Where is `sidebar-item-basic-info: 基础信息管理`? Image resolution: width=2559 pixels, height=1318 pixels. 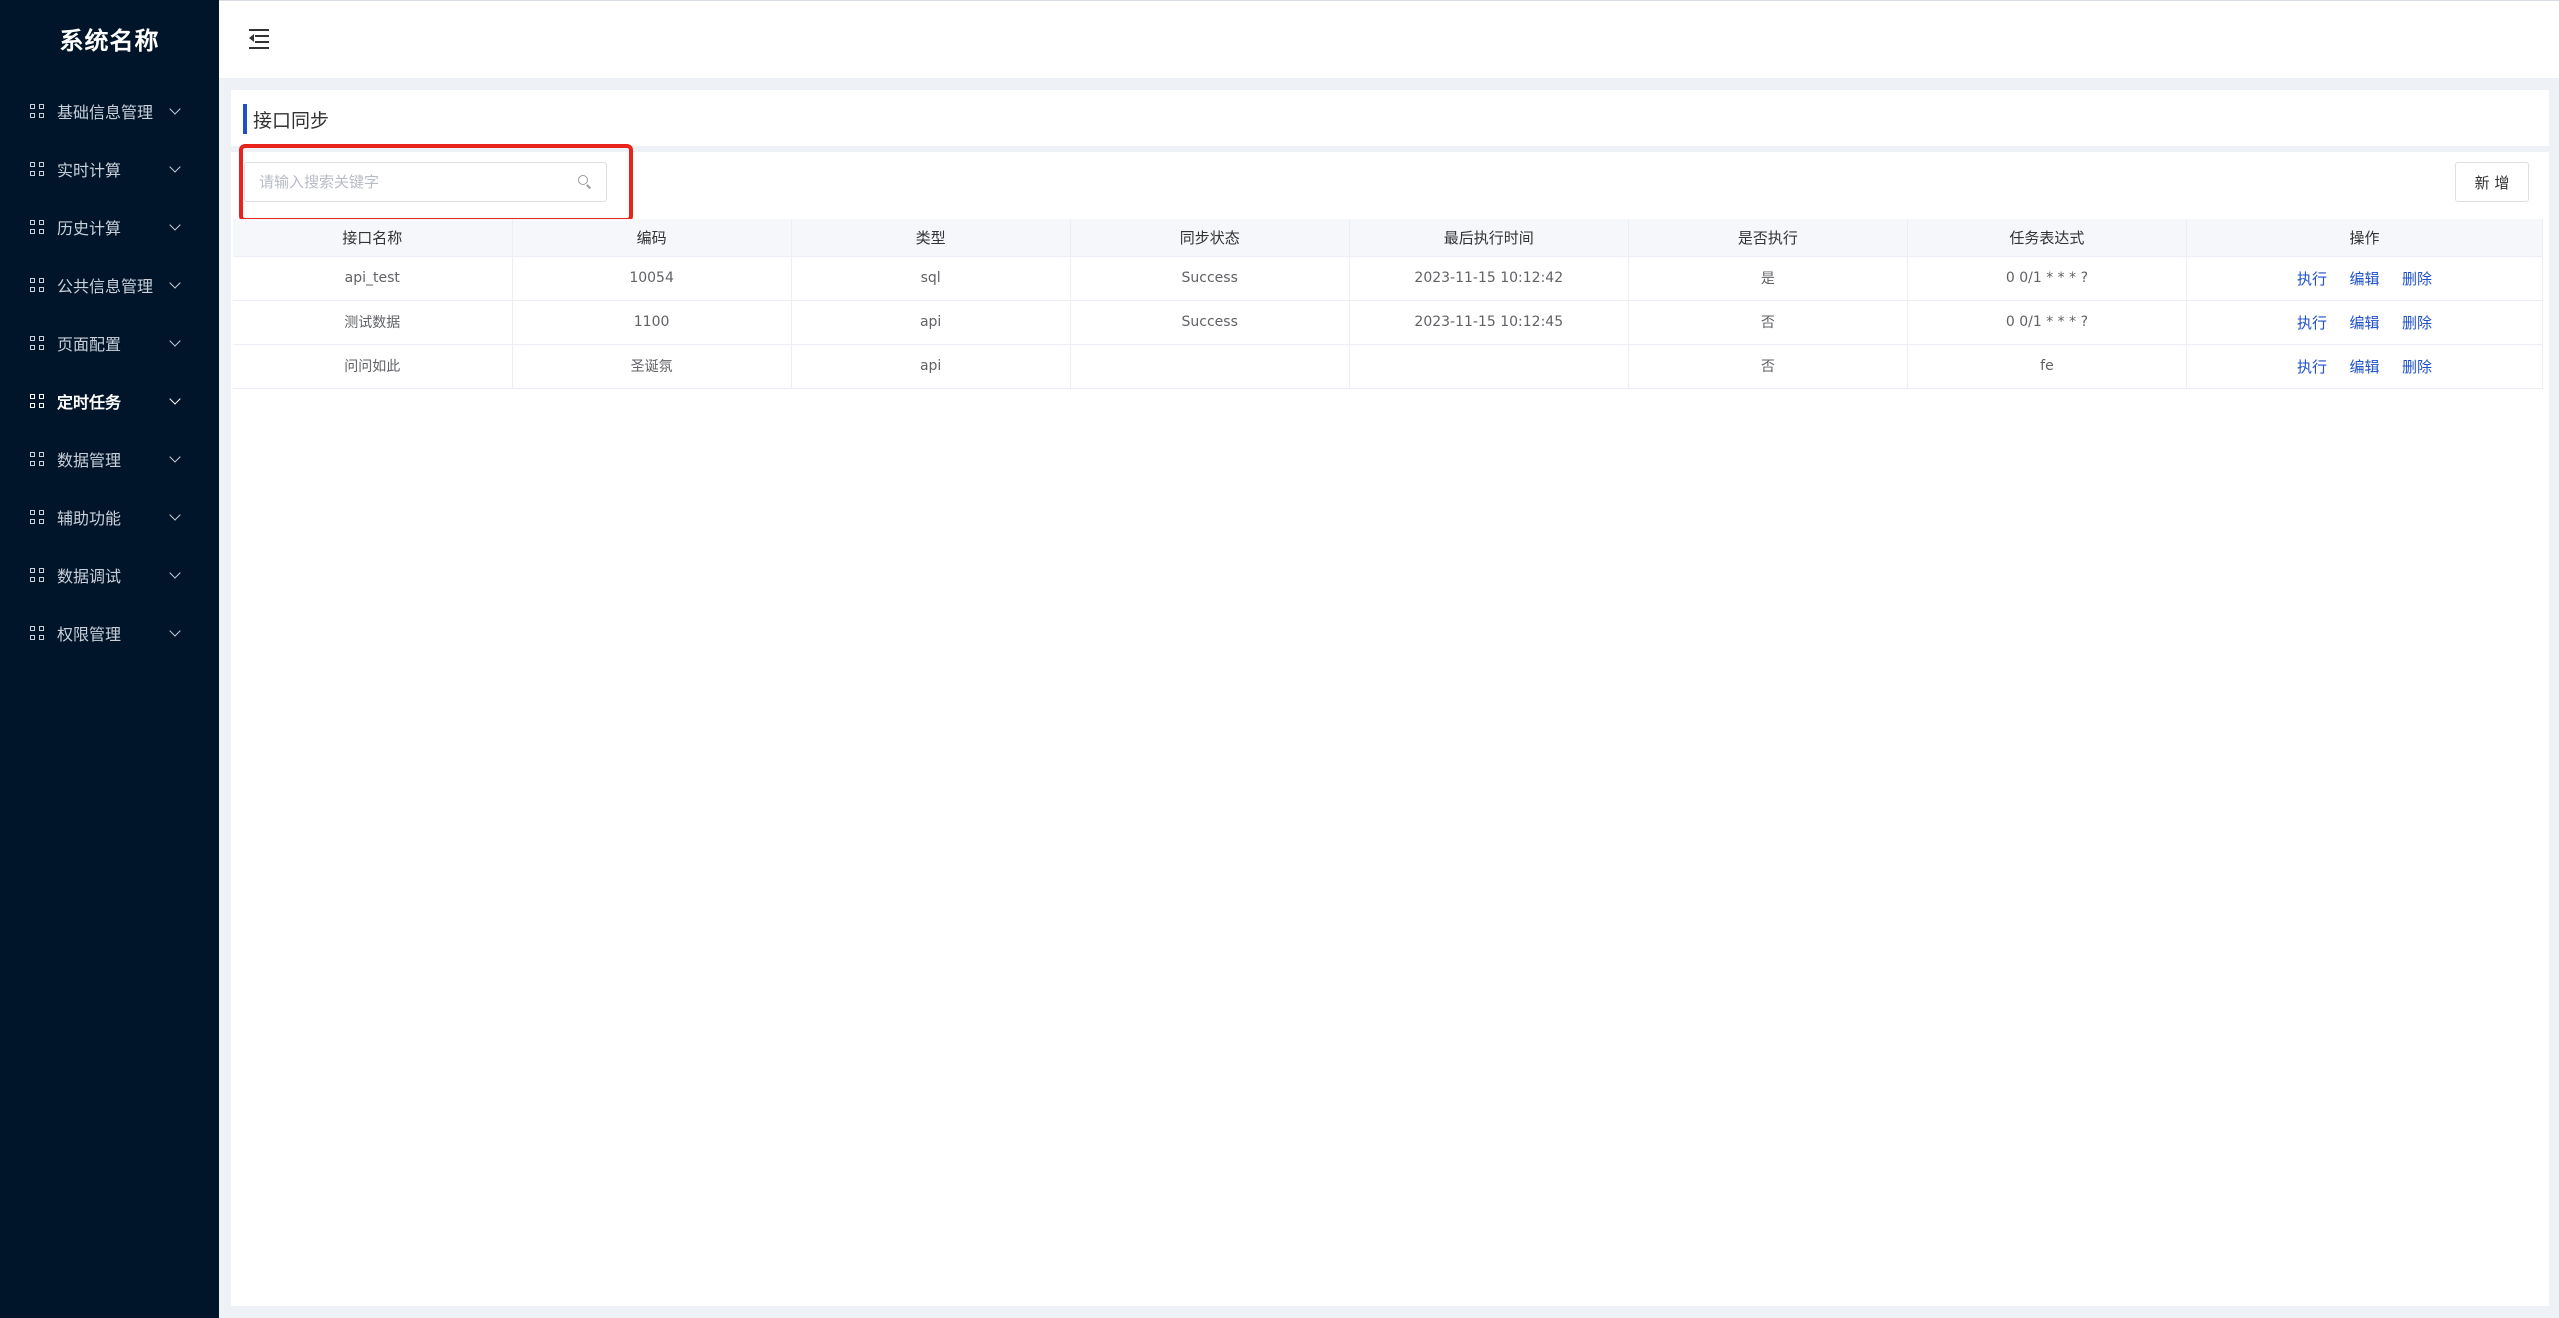 sidebar-item-basic-info: 基础信息管理 is located at coordinates (109, 111).